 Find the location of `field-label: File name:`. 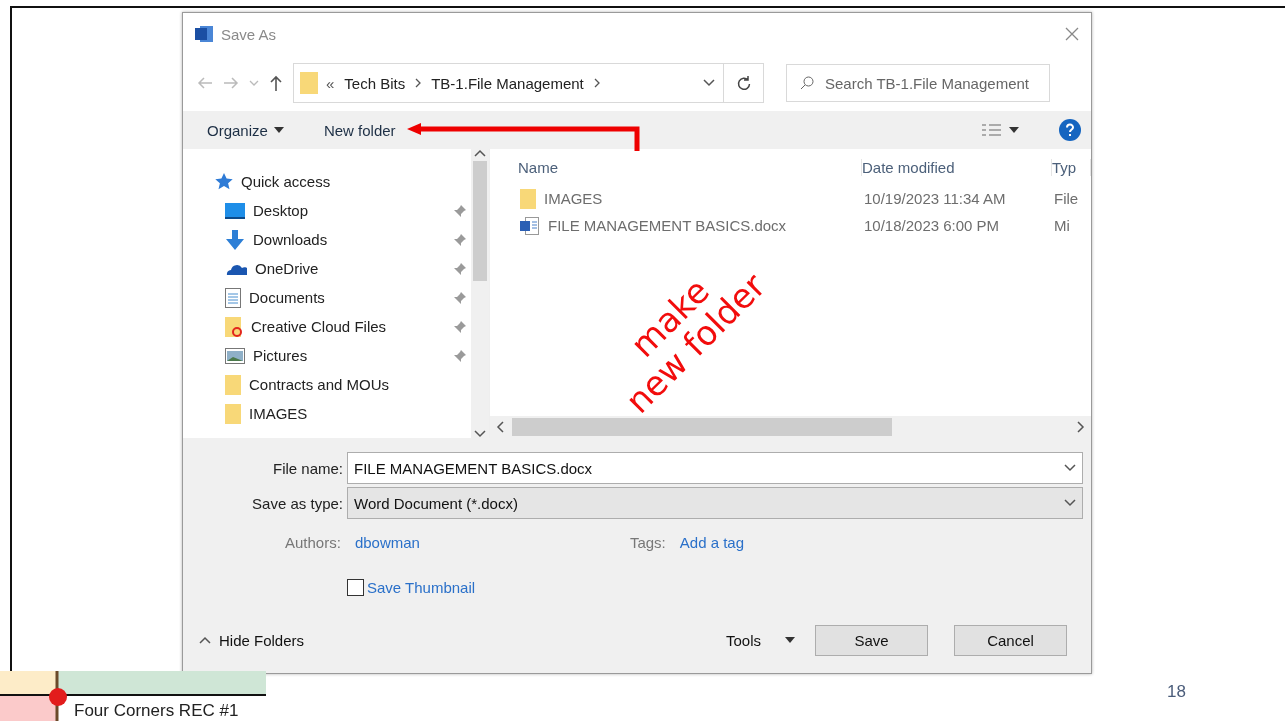

field-label: File name: is located at coordinates (307, 468).